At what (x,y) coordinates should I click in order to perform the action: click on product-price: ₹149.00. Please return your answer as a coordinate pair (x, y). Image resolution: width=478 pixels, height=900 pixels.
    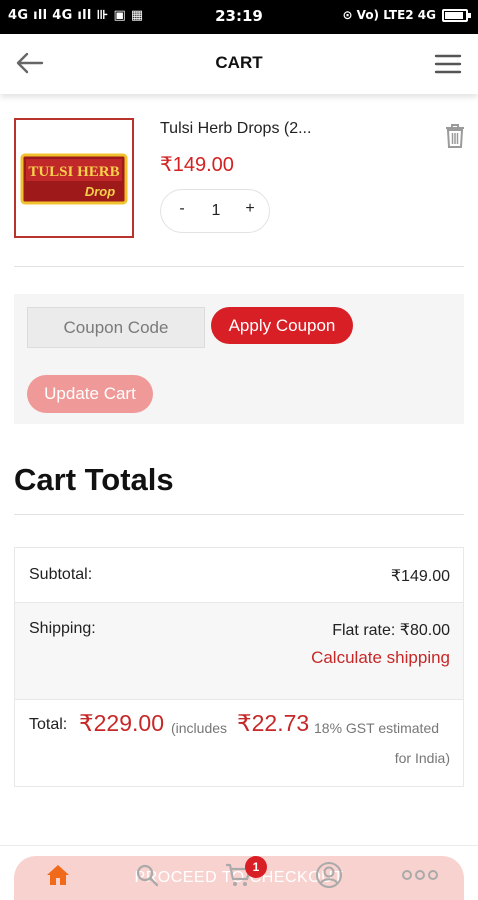
    Looking at the image, I should click on (197, 165).